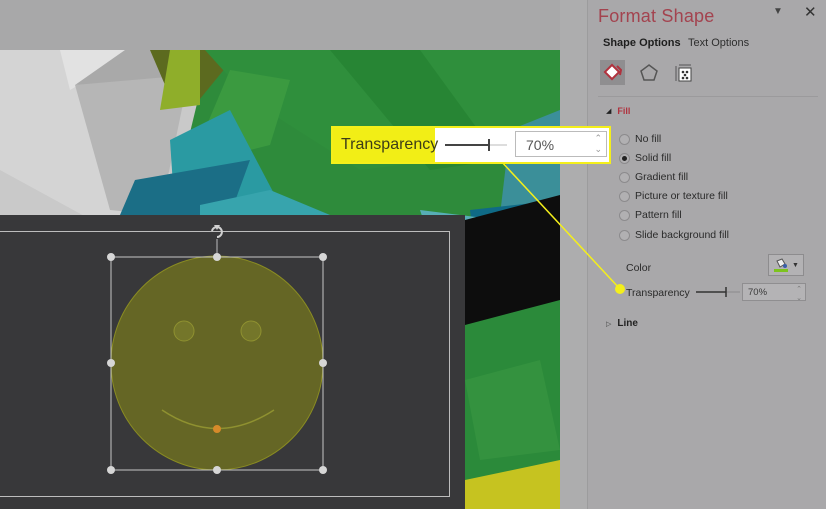  Describe the element at coordinates (778, 11) in the screenshot. I see `pane-options-dropdown-icon: ▼` at that location.